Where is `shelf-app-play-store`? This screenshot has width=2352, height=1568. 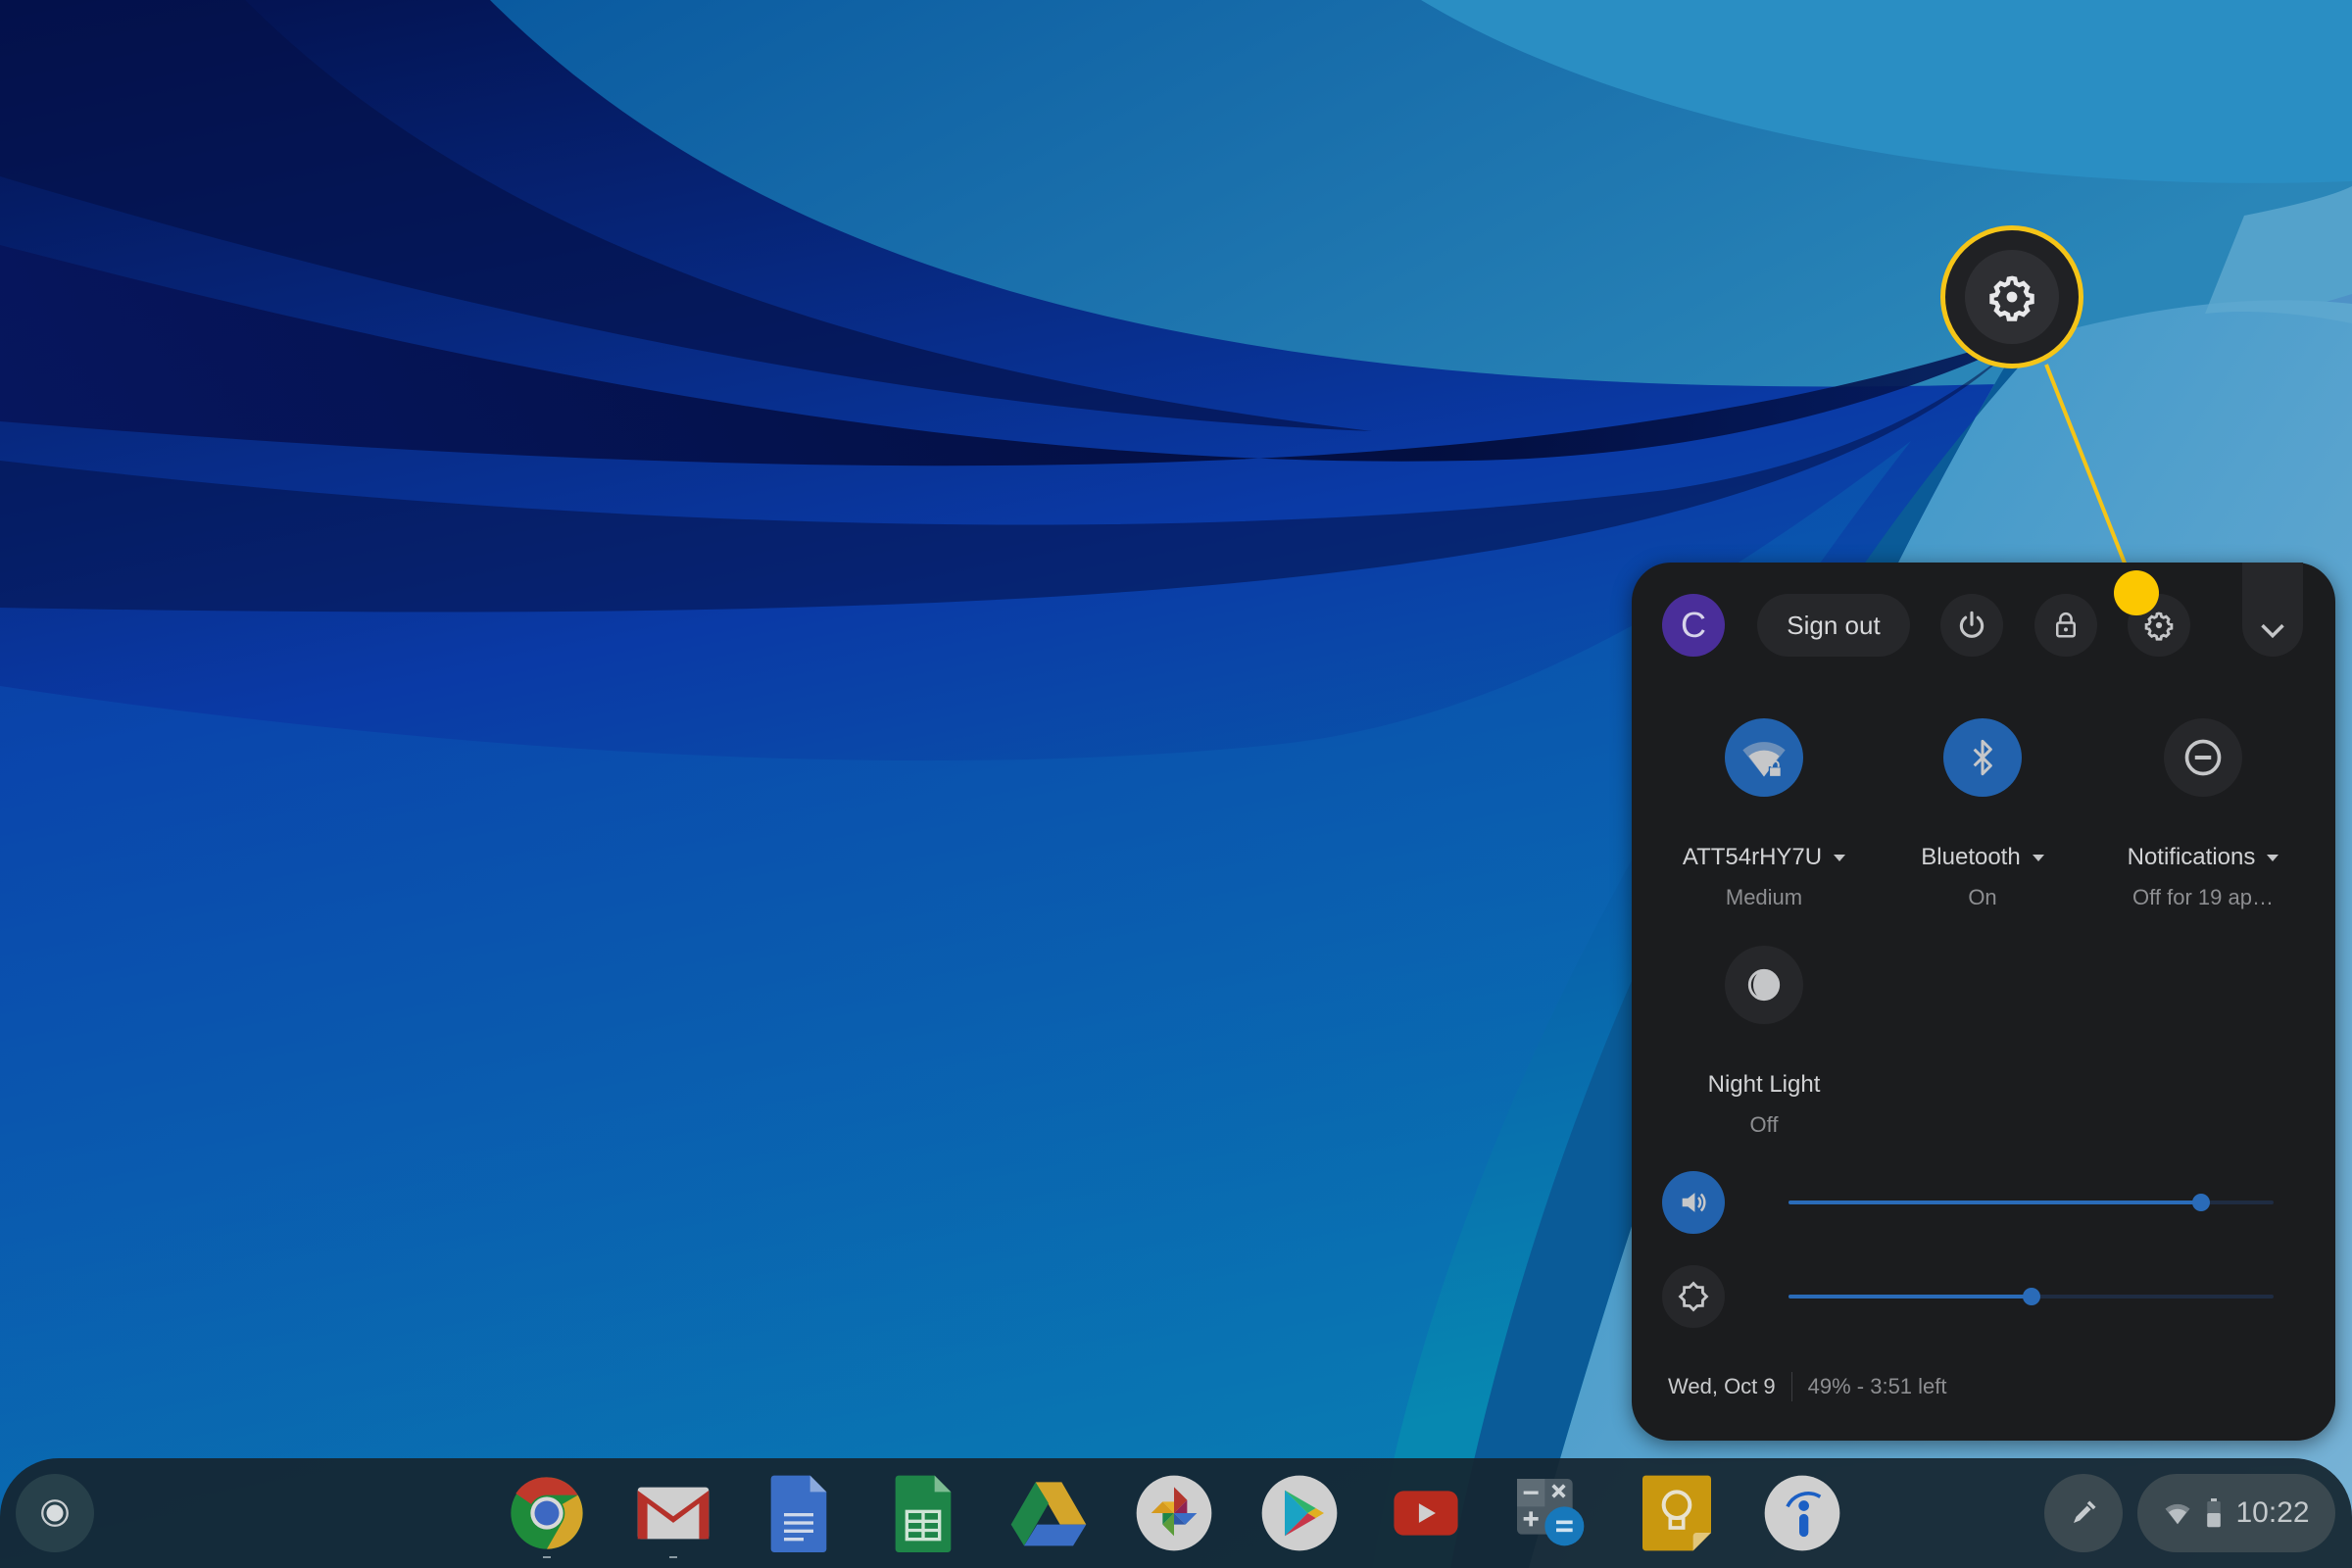 shelf-app-play-store is located at coordinates (1299, 1513).